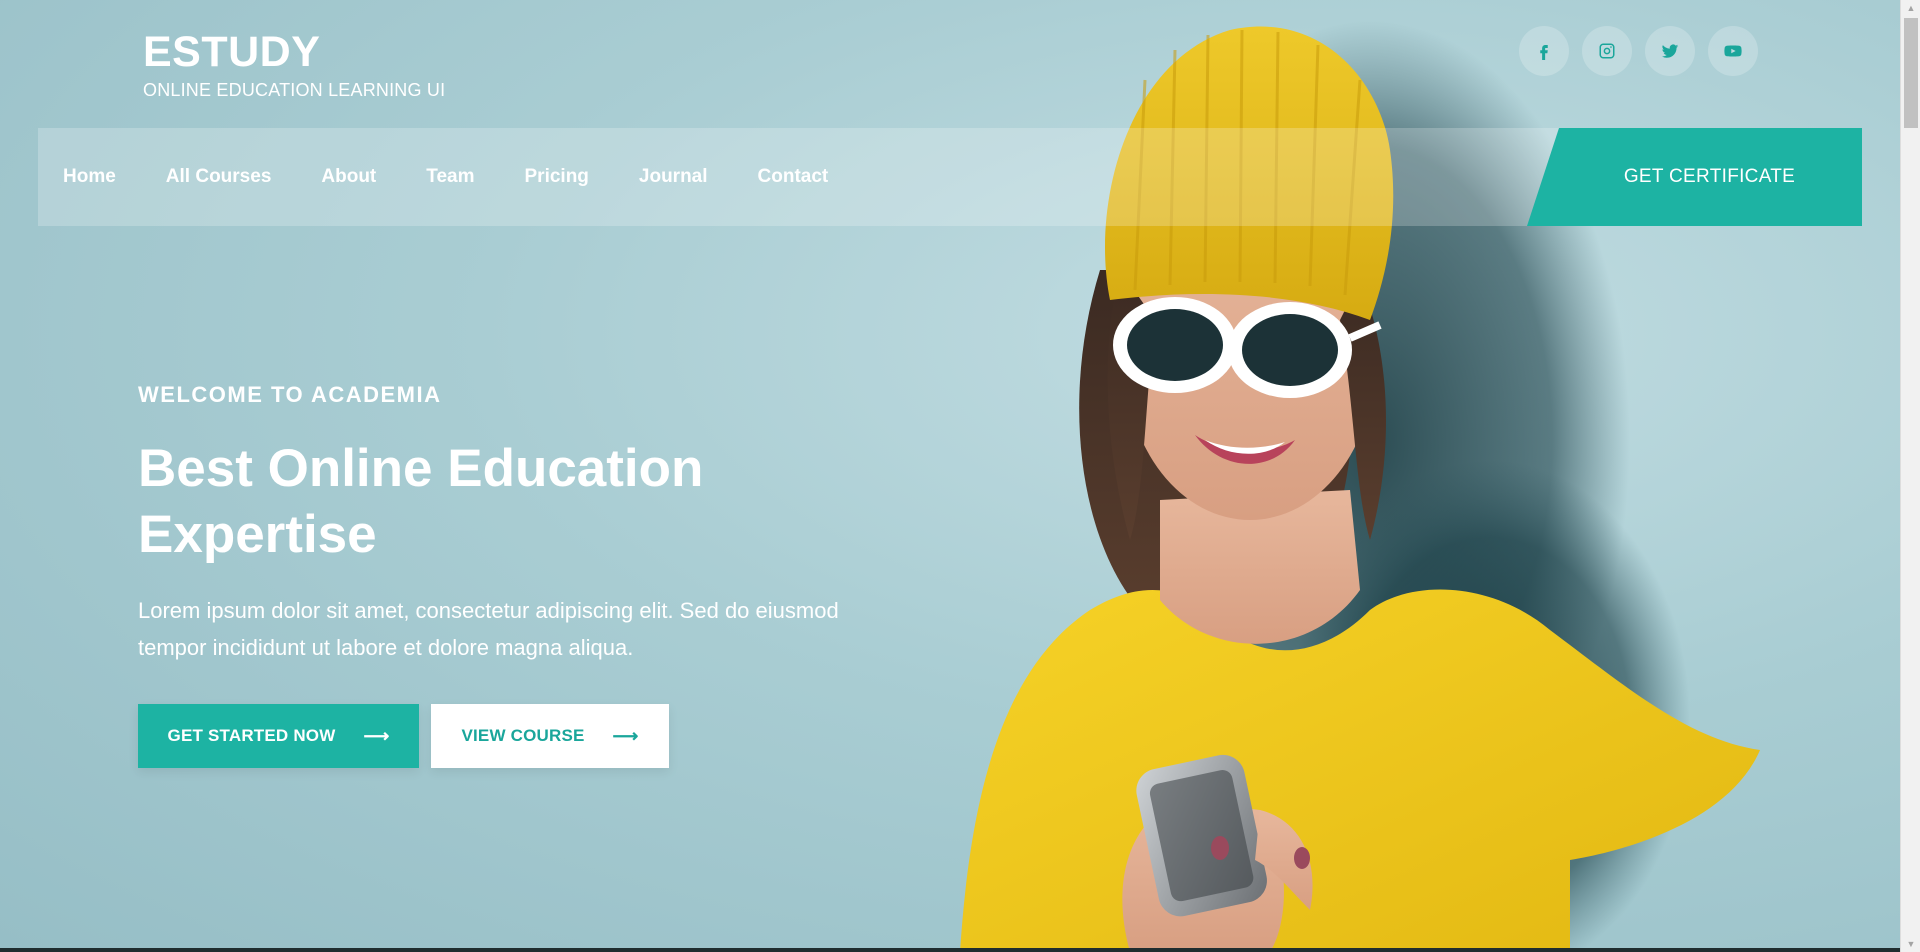 The image size is (1920, 952). What do you see at coordinates (793, 177) in the screenshot?
I see `nav-item-contact: Contact` at bounding box center [793, 177].